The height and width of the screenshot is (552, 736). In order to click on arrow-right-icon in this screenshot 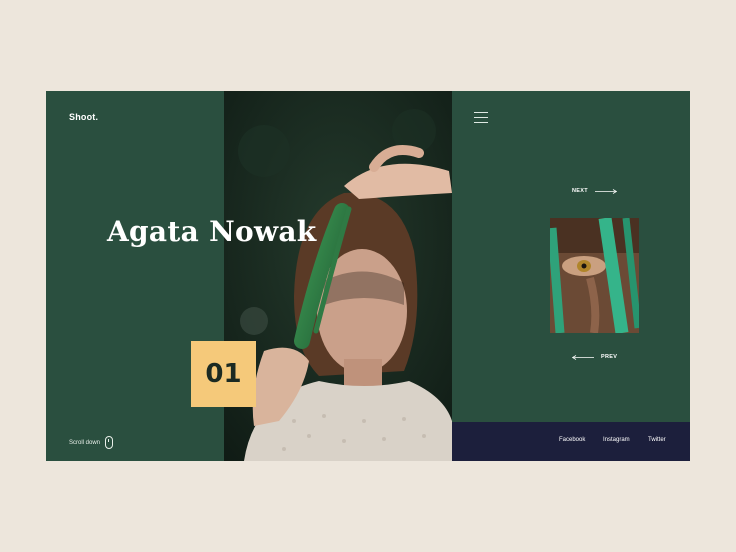, I will do `click(605, 191)`.